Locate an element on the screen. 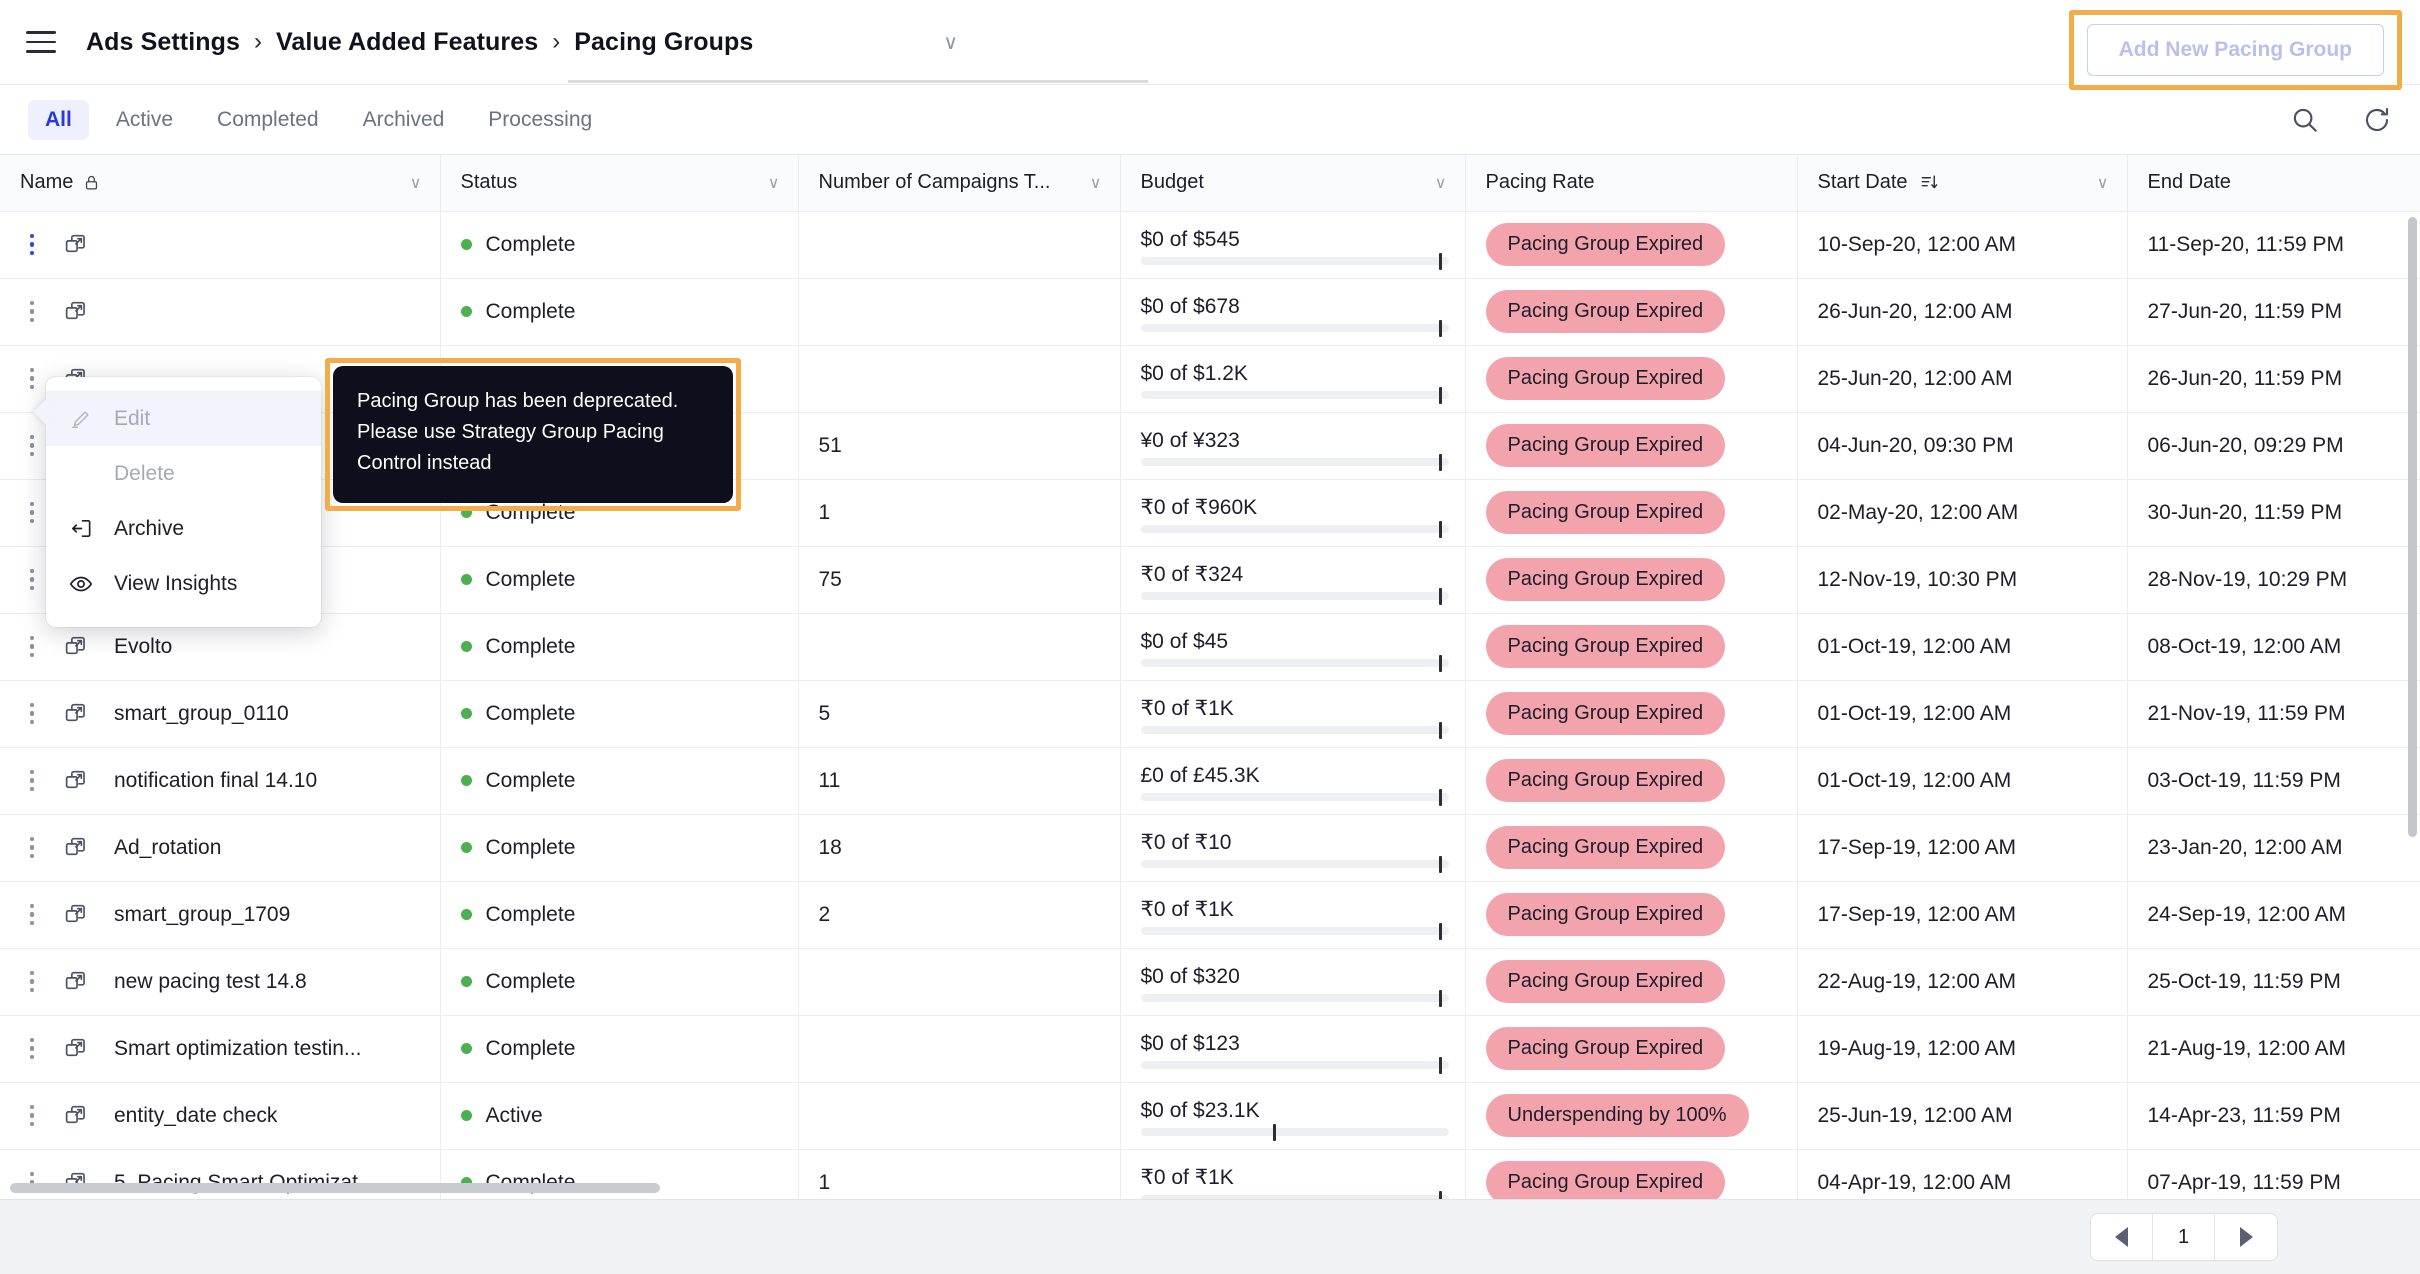 This screenshot has height=1274, width=2420. cell-budget: ₹0 of ₹1K is located at coordinates (1293, 1174).